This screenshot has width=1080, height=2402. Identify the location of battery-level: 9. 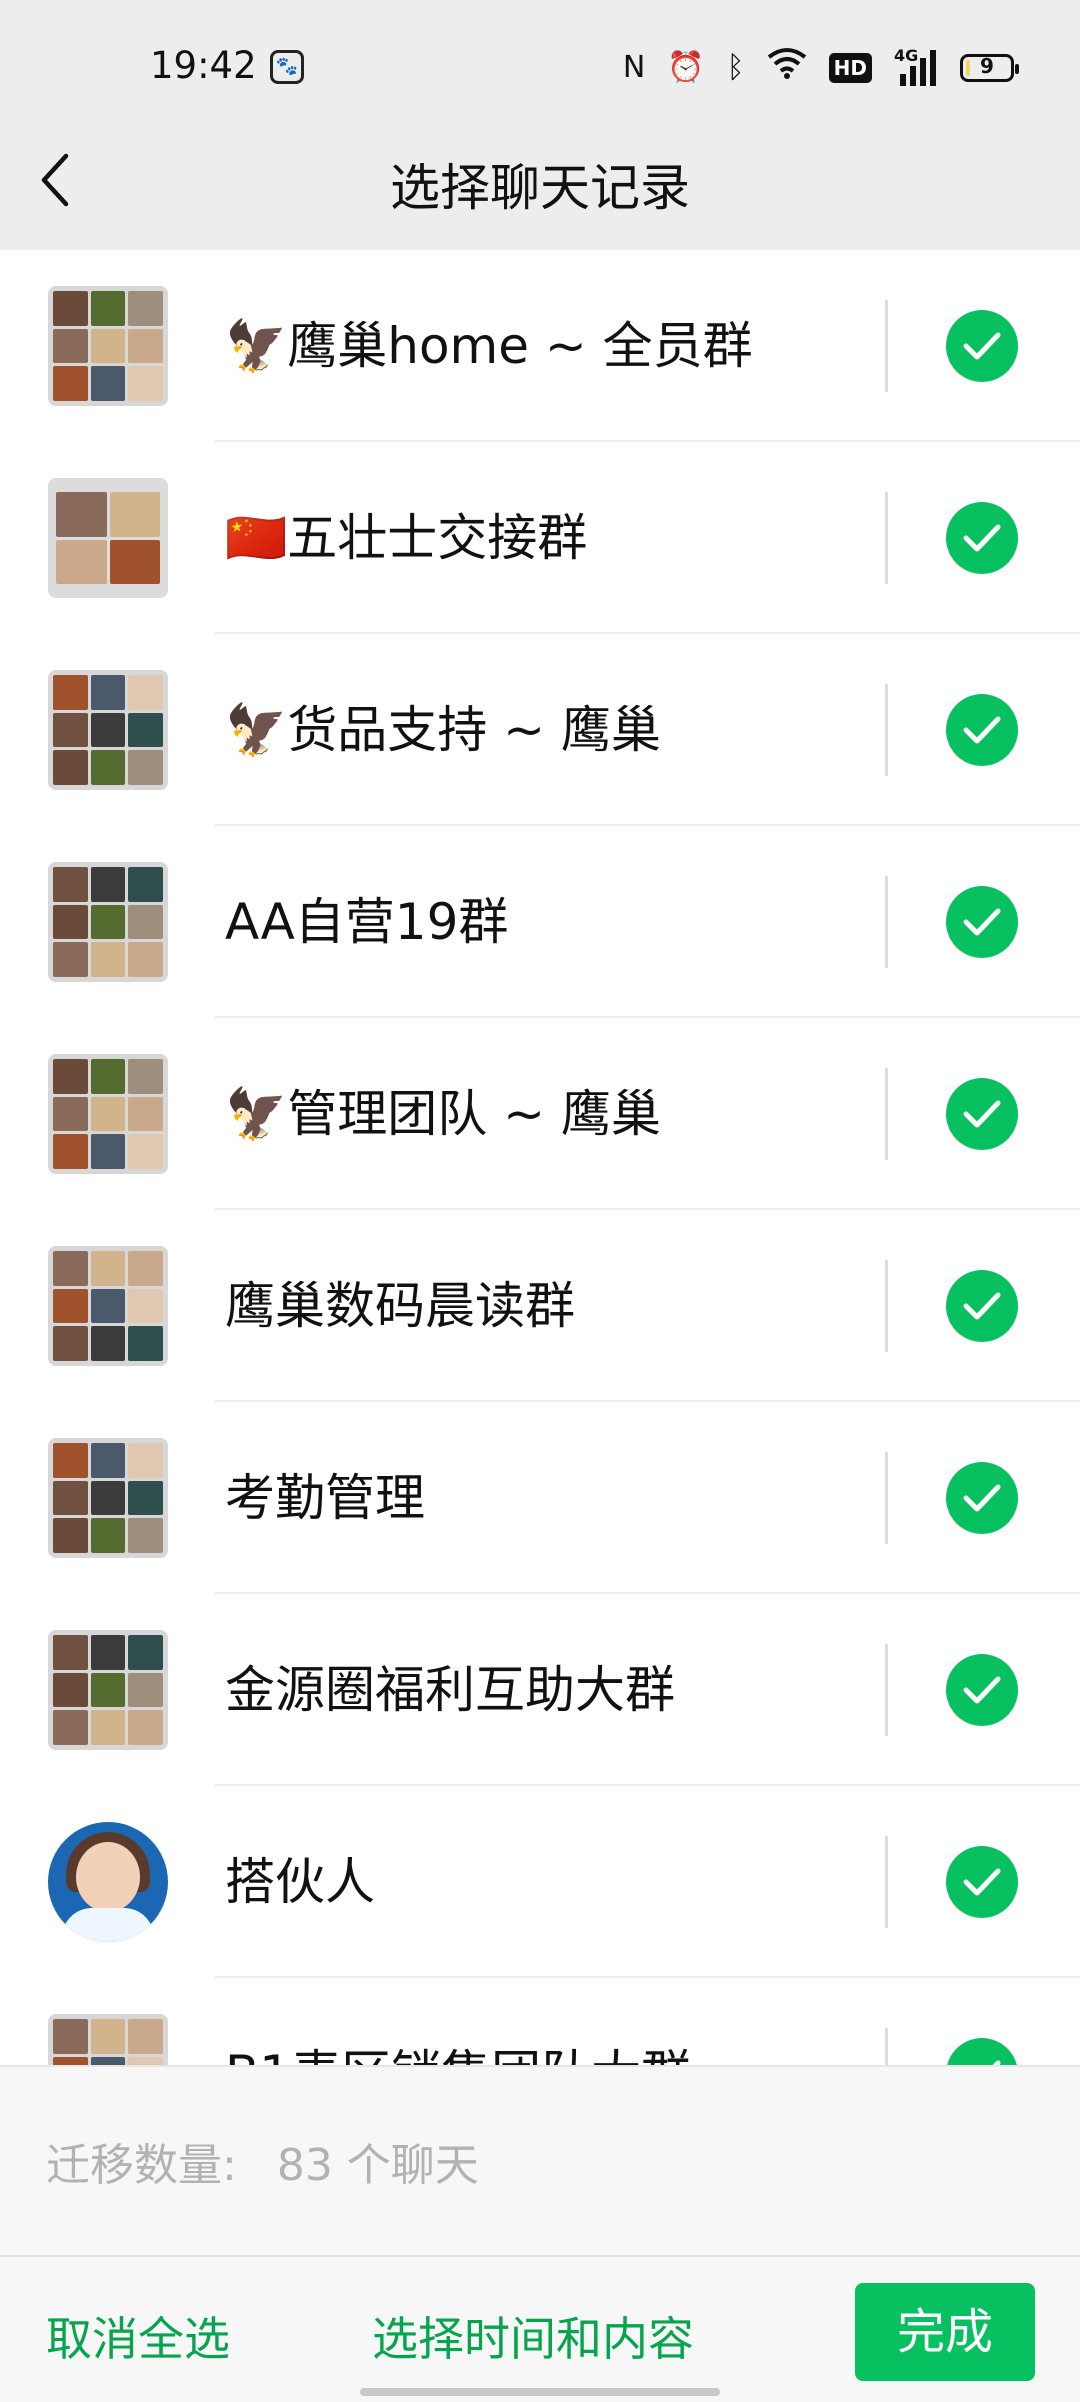
(987, 66).